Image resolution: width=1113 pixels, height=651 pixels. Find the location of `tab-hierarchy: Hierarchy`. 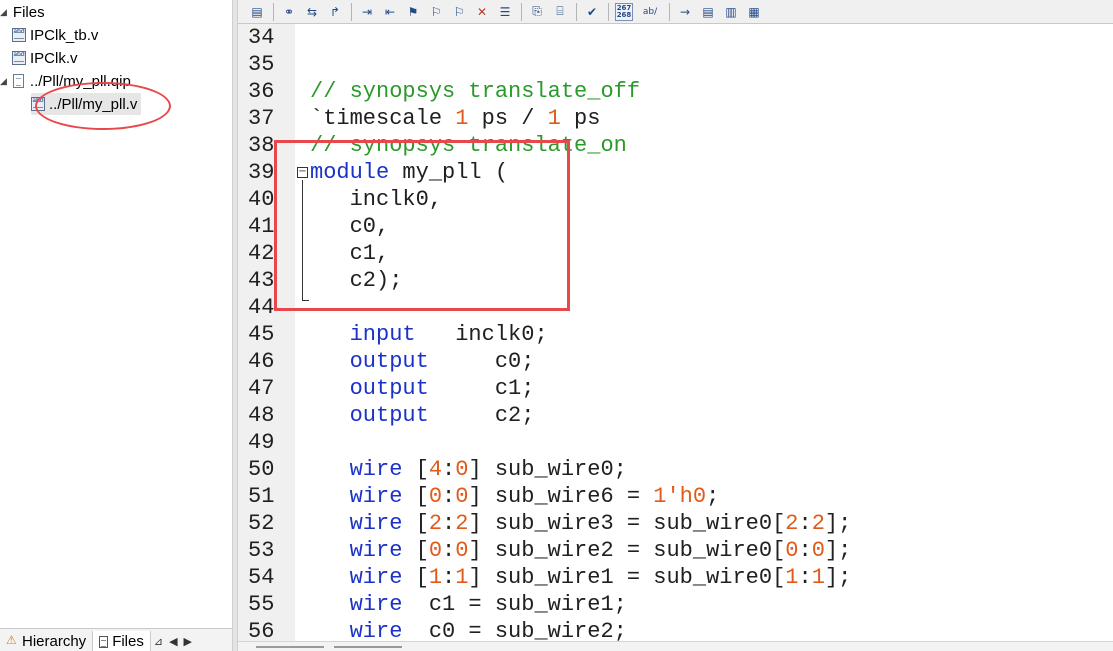

tab-hierarchy: Hierarchy is located at coordinates (46, 641).